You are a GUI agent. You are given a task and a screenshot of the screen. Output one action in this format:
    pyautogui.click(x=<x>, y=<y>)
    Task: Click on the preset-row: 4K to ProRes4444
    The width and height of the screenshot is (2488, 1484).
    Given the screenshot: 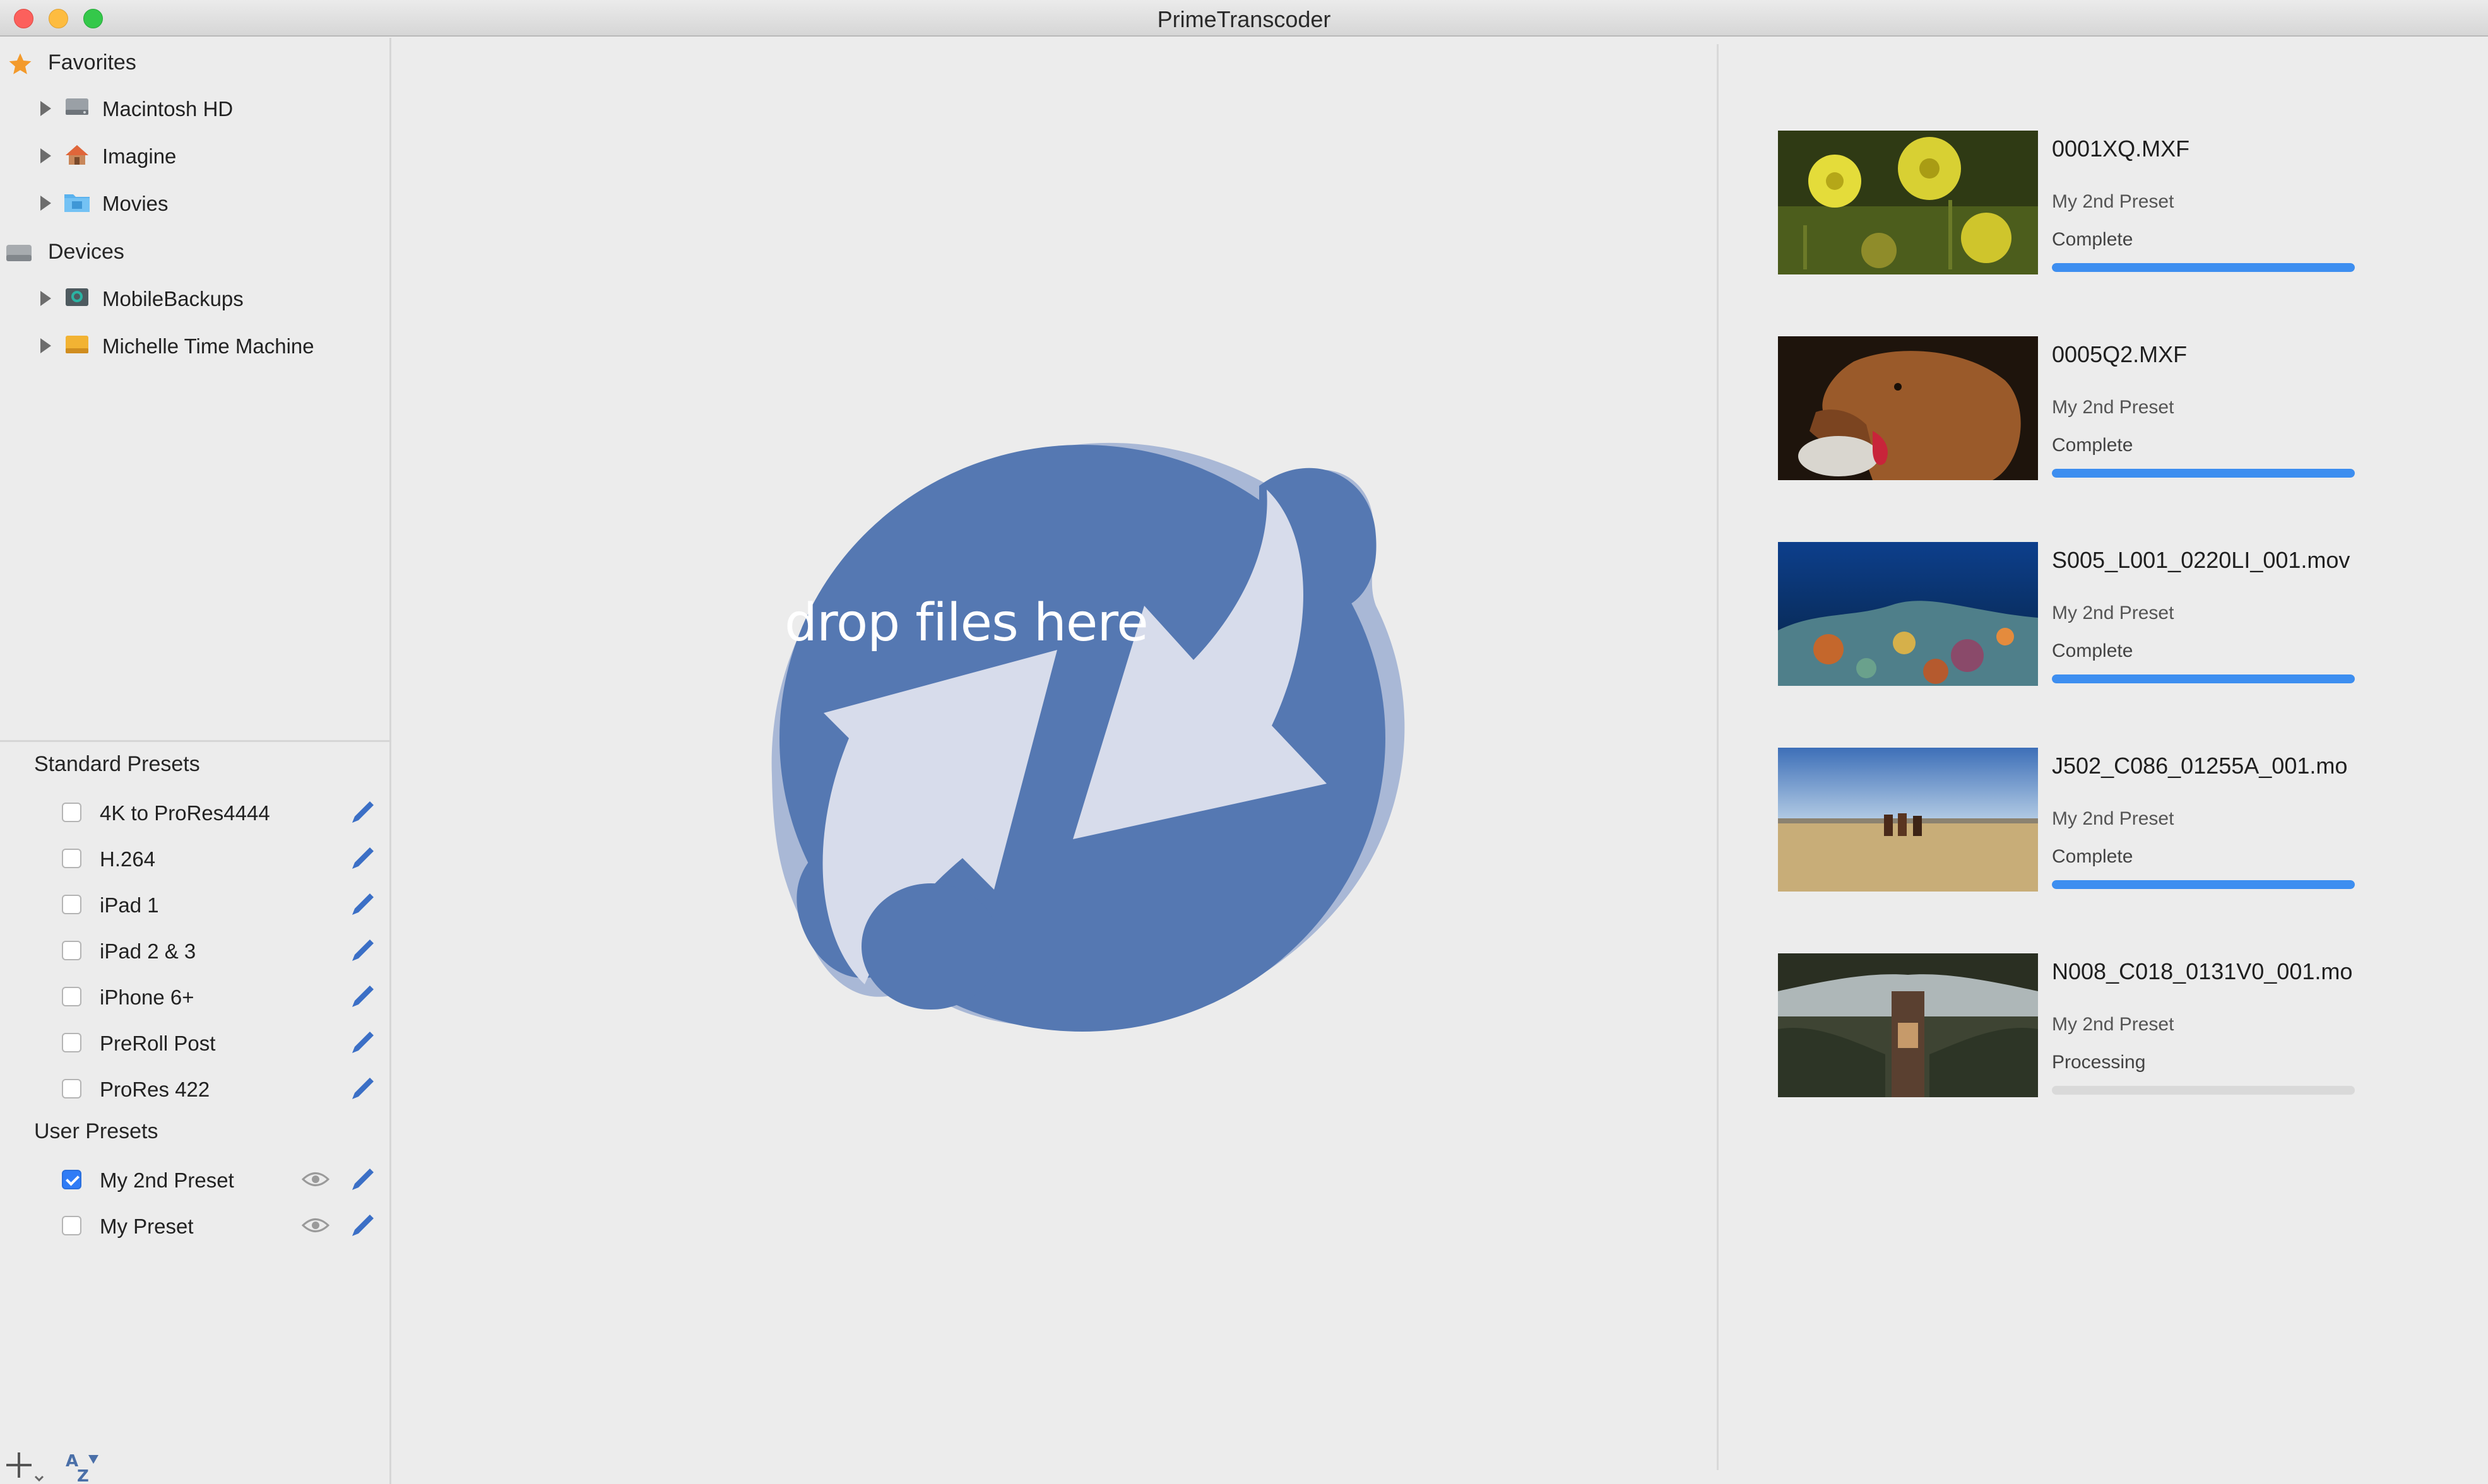 What is the action you would take?
    pyautogui.click(x=192, y=812)
    